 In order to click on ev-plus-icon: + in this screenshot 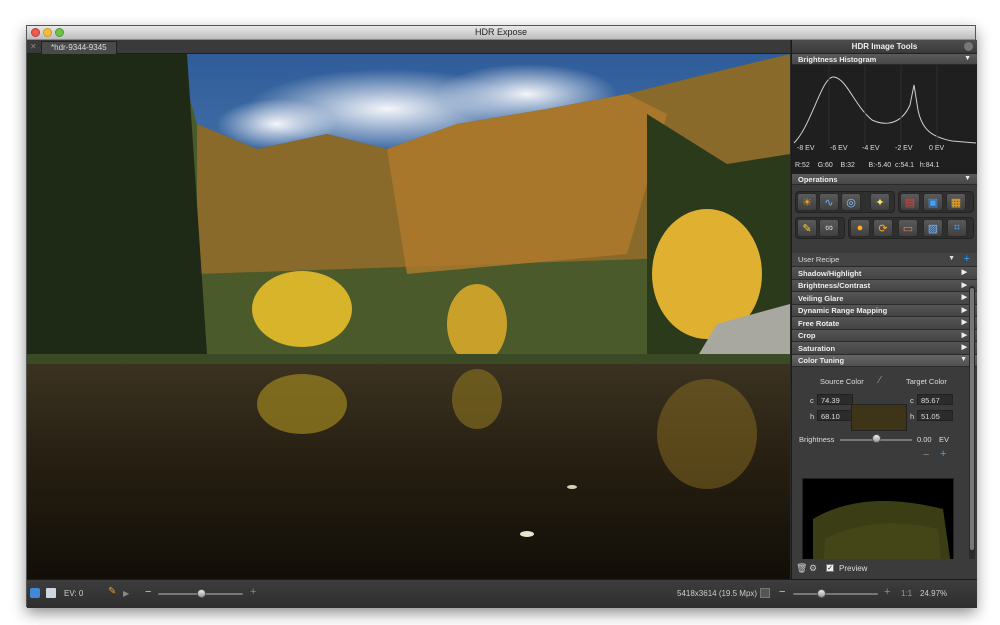, I will do `click(253, 592)`.